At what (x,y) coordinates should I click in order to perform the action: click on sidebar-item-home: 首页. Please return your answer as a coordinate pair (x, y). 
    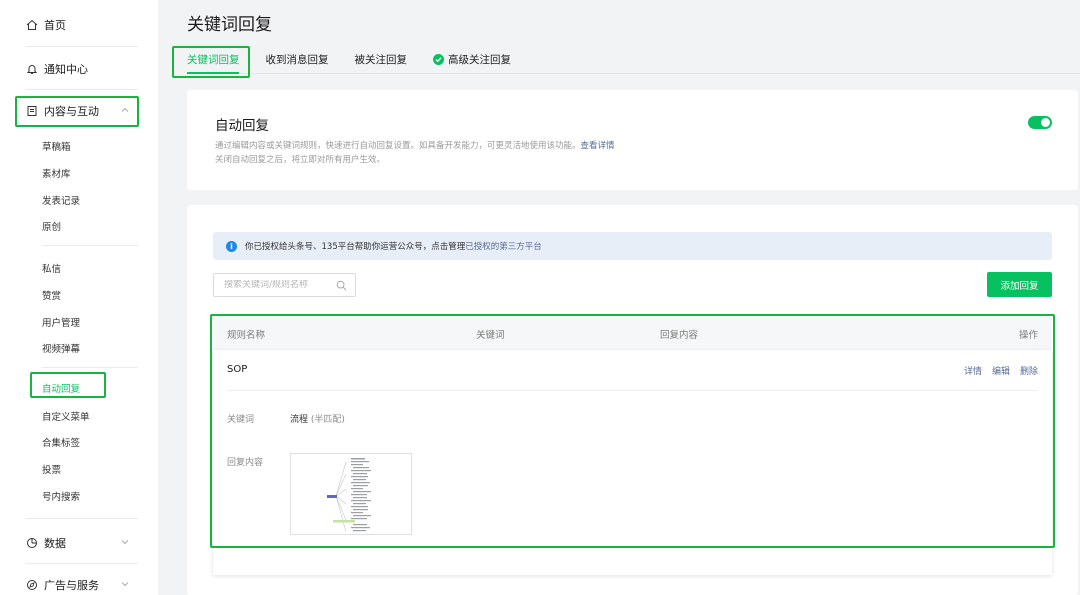
    Looking at the image, I should click on (46, 25).